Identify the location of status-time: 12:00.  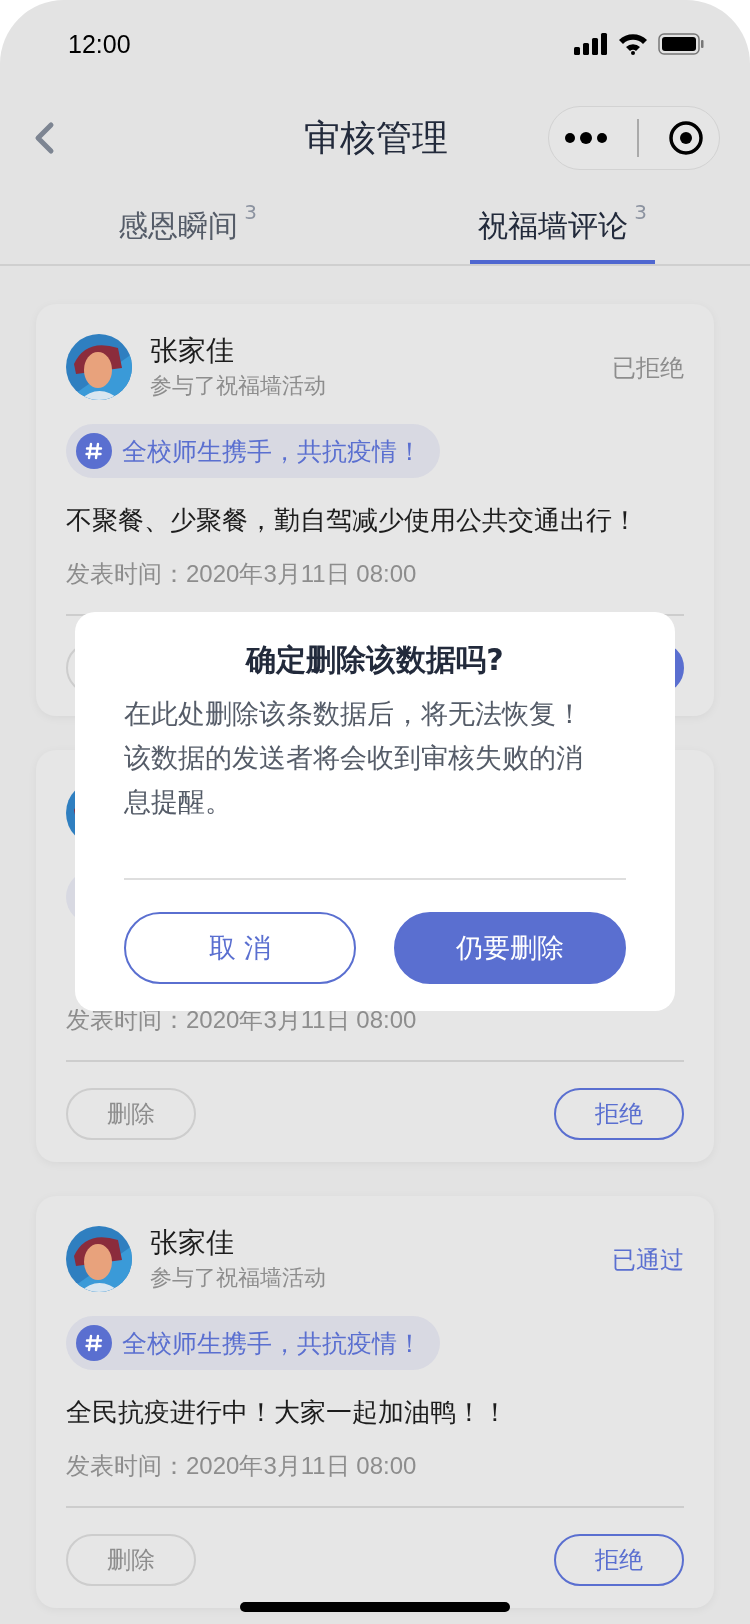
(99, 44).